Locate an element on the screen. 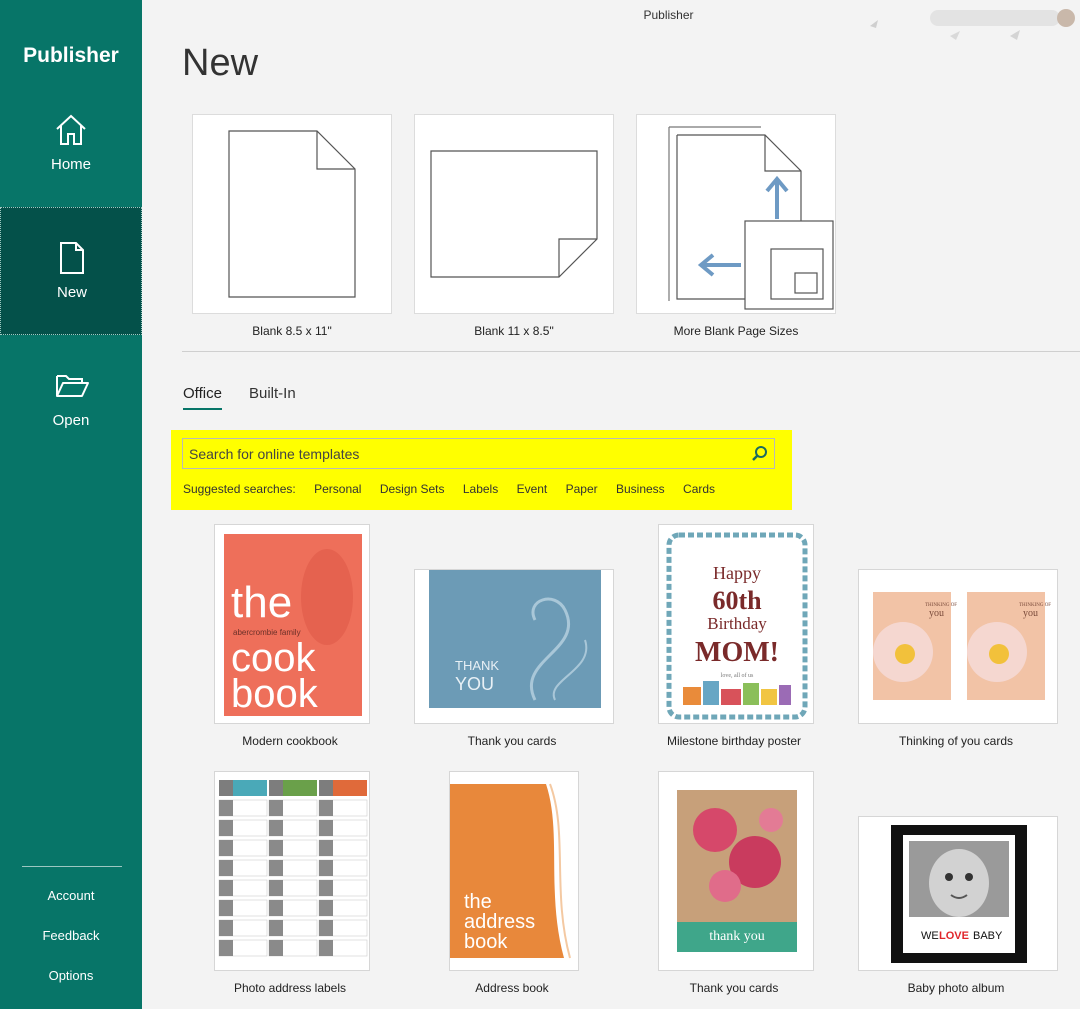 Image resolution: width=1080 pixels, height=1009 pixels. folder-open-icon is located at coordinates (72, 386).